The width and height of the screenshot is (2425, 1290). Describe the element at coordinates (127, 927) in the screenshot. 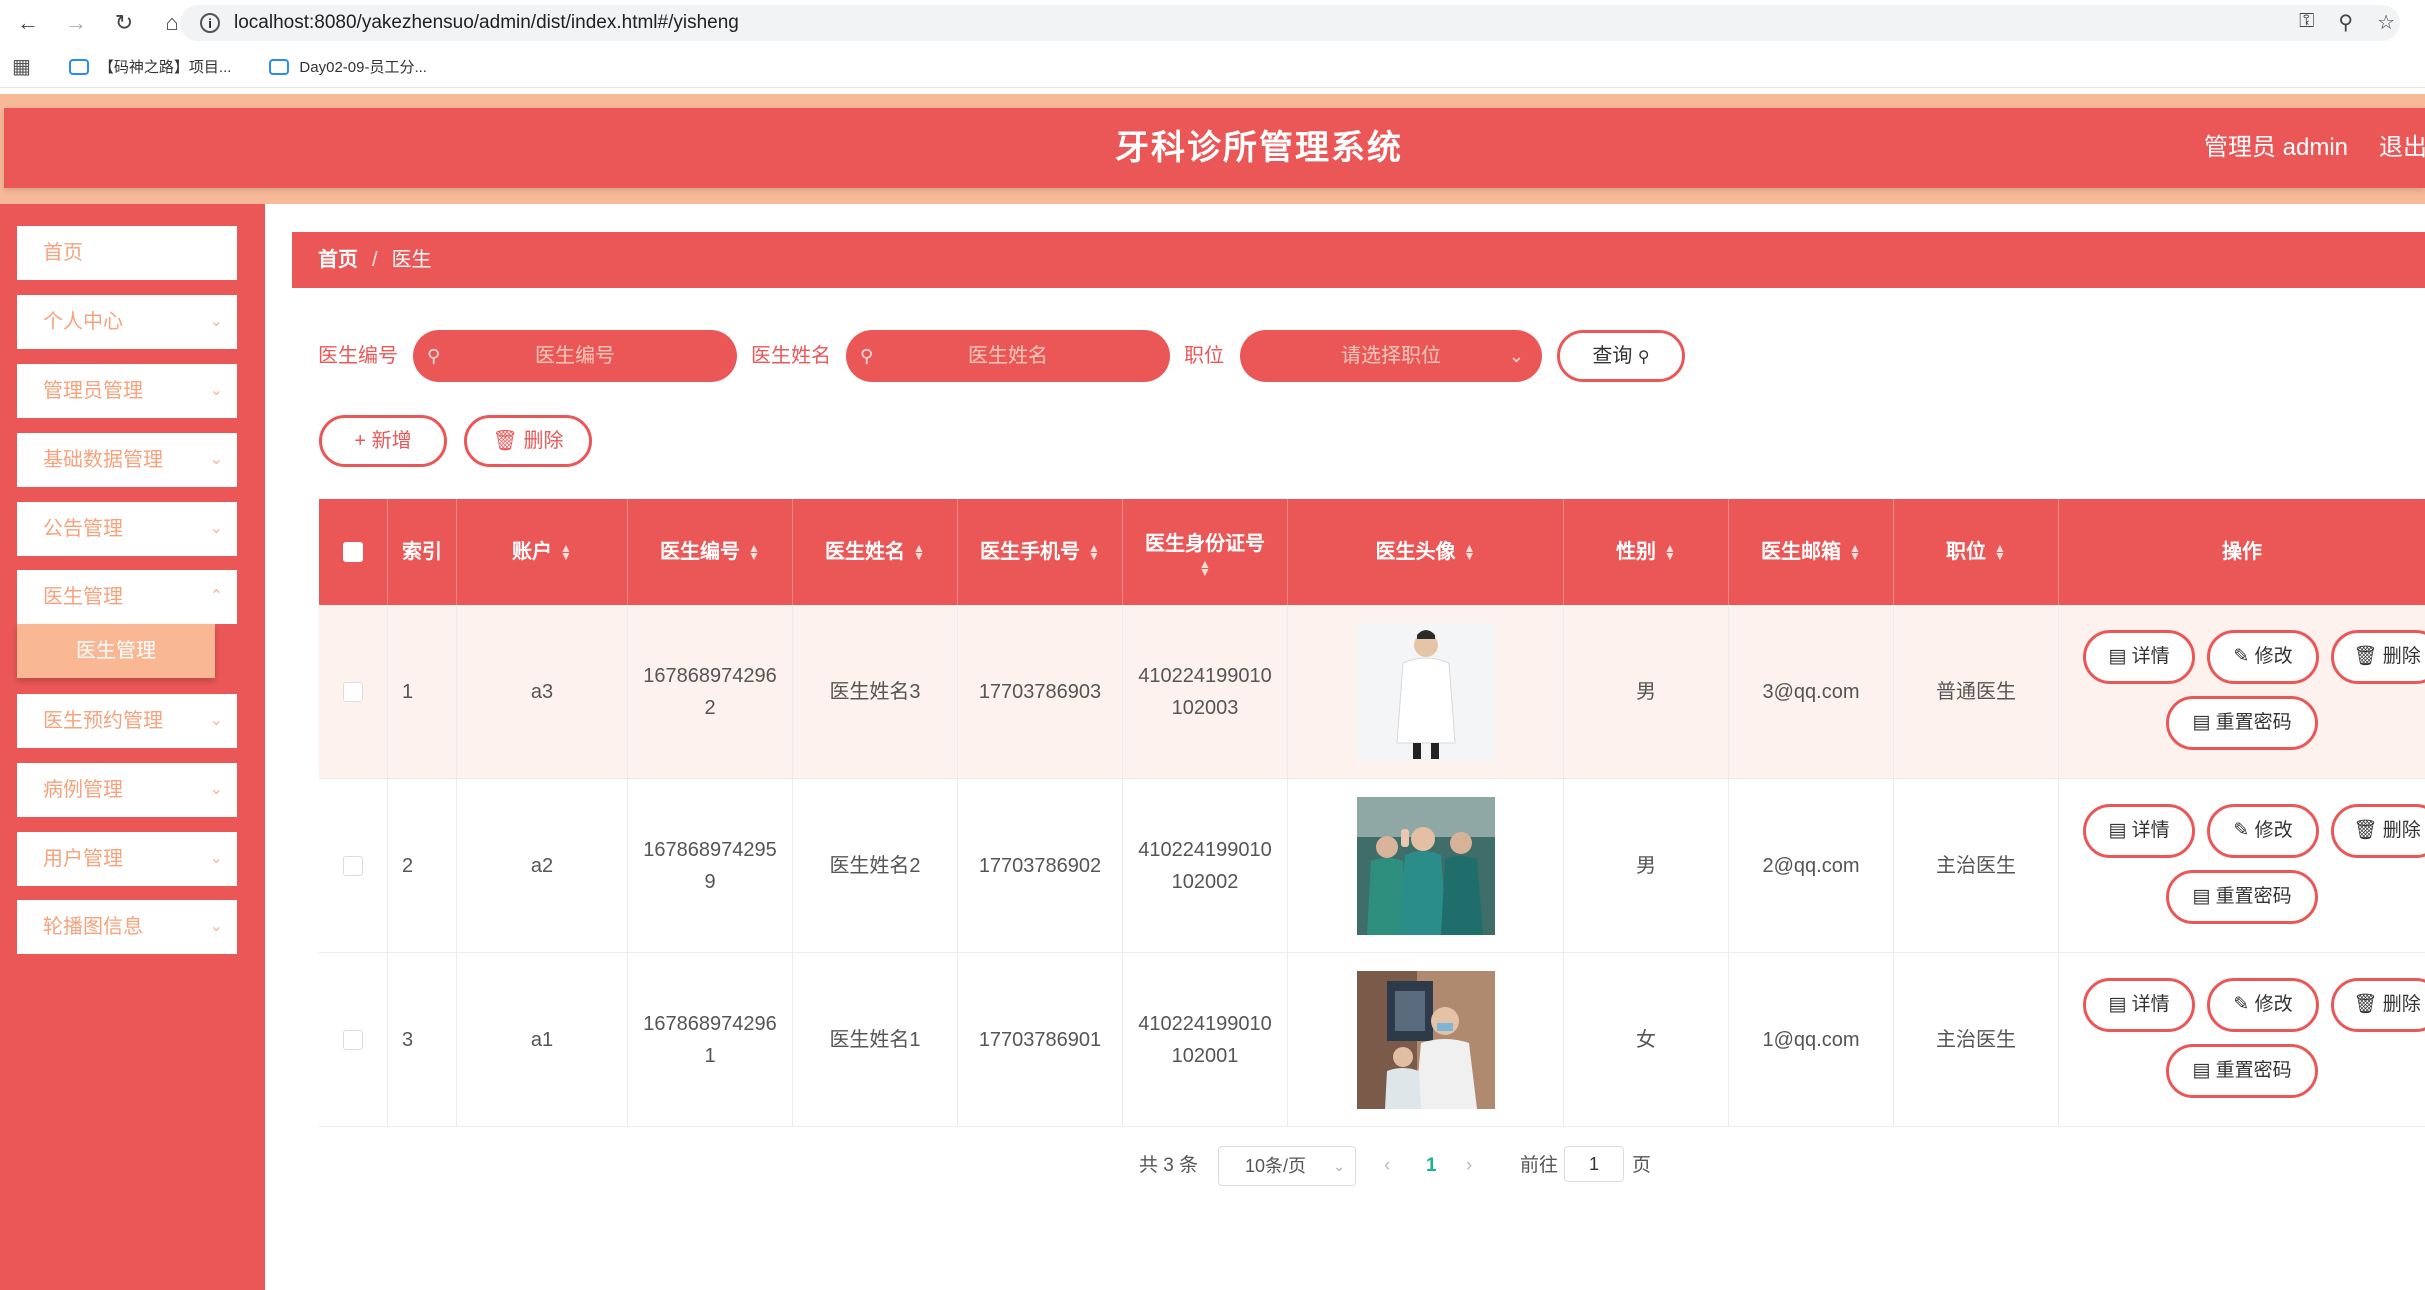

I see `sidebar-item-carousel: 轮播图信息 ⌄` at that location.